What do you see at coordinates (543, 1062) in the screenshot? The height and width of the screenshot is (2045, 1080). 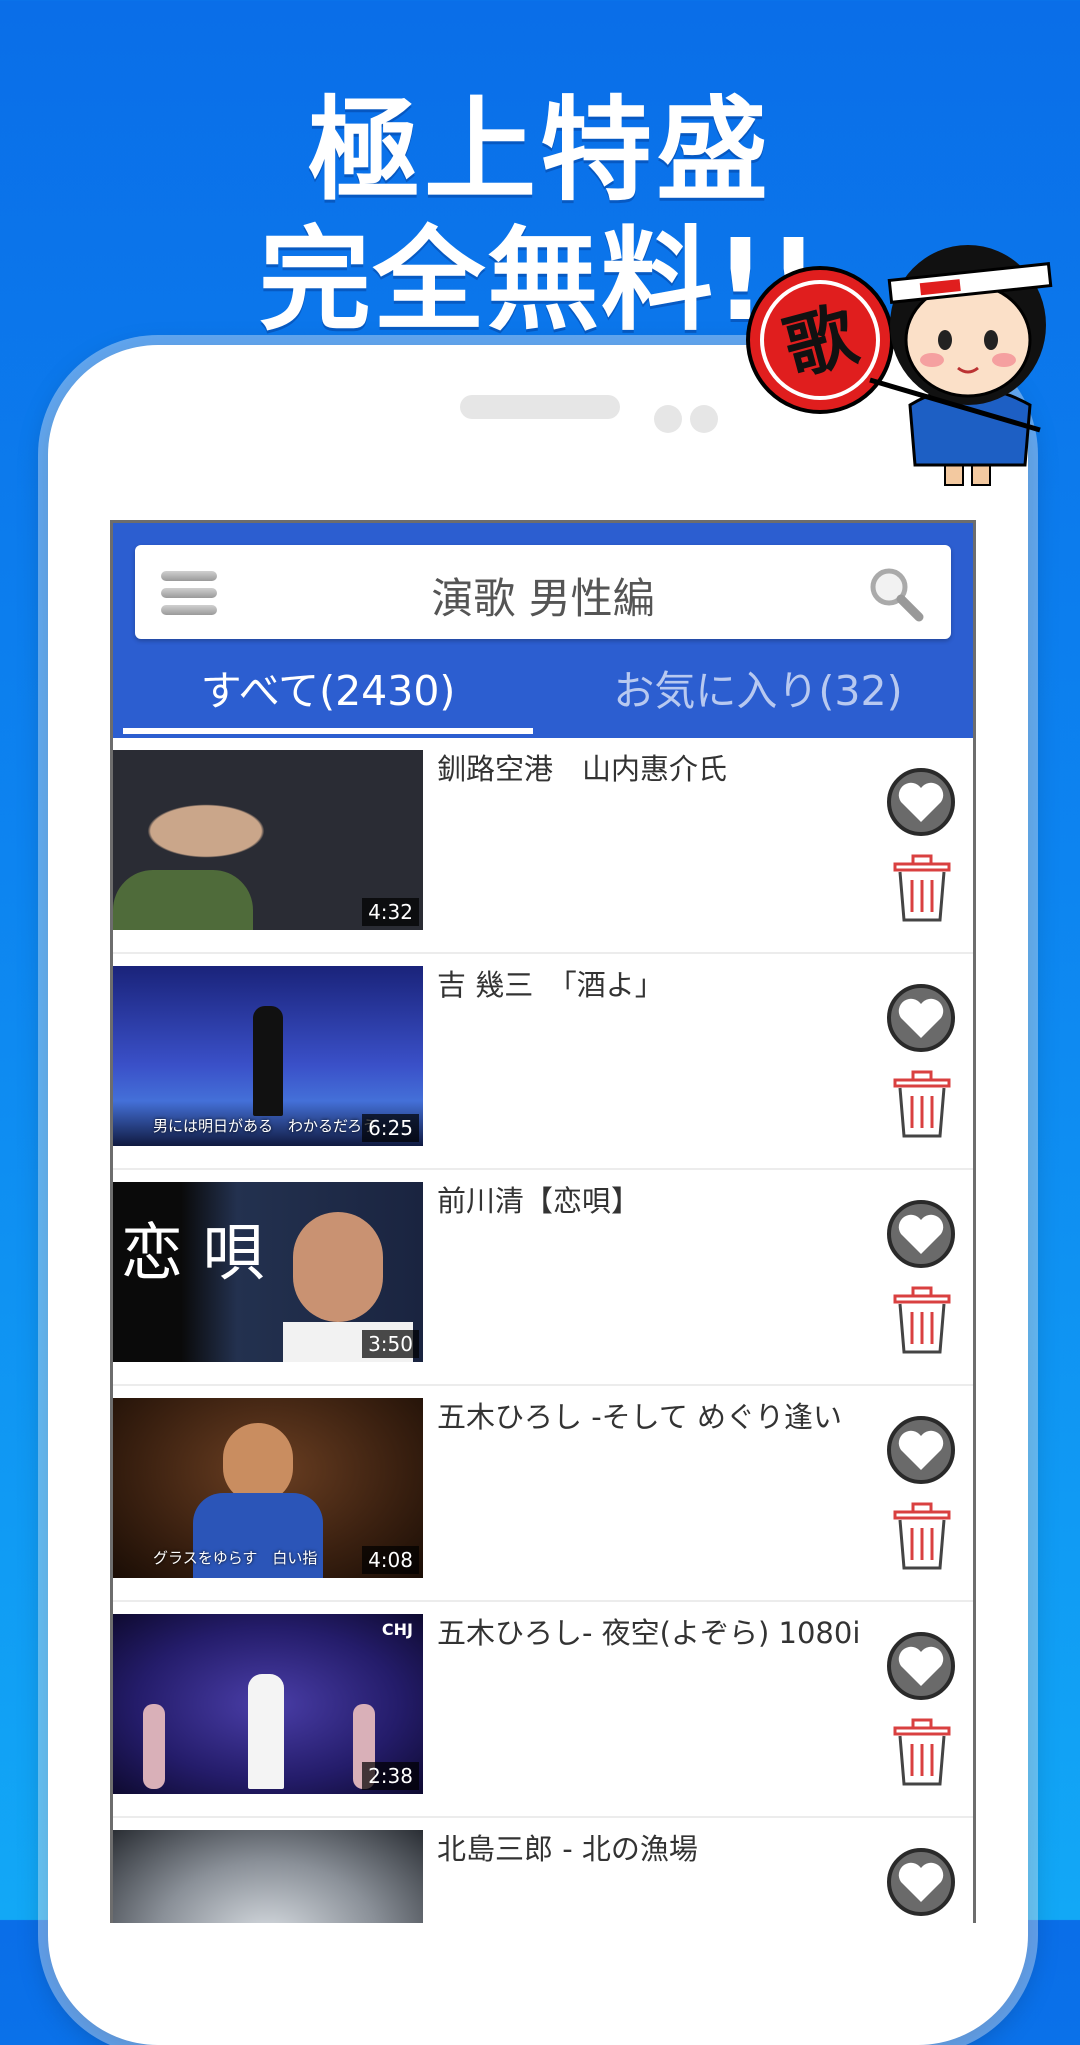 I see `list-item: 男には明日がある わかるだろう 6:25 吉 幾三 「酒よ」` at bounding box center [543, 1062].